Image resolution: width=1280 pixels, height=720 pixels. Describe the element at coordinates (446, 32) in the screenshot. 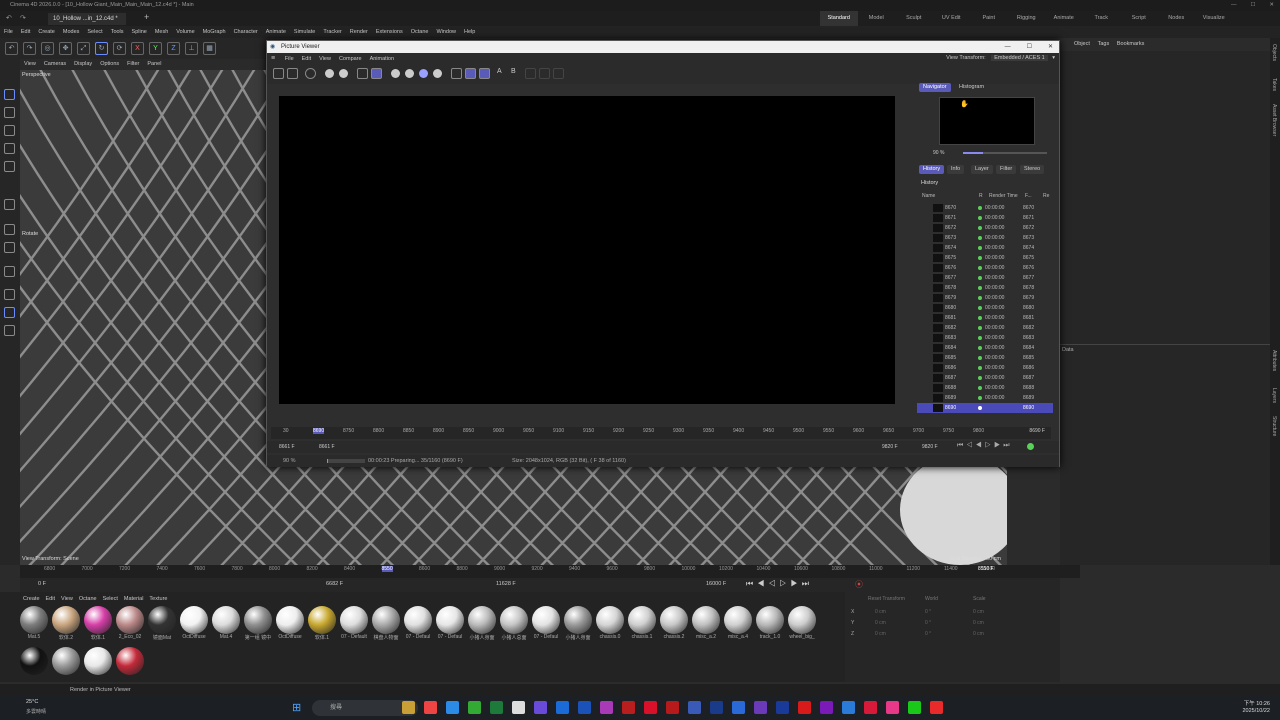

I see `menu-17: Window` at that location.